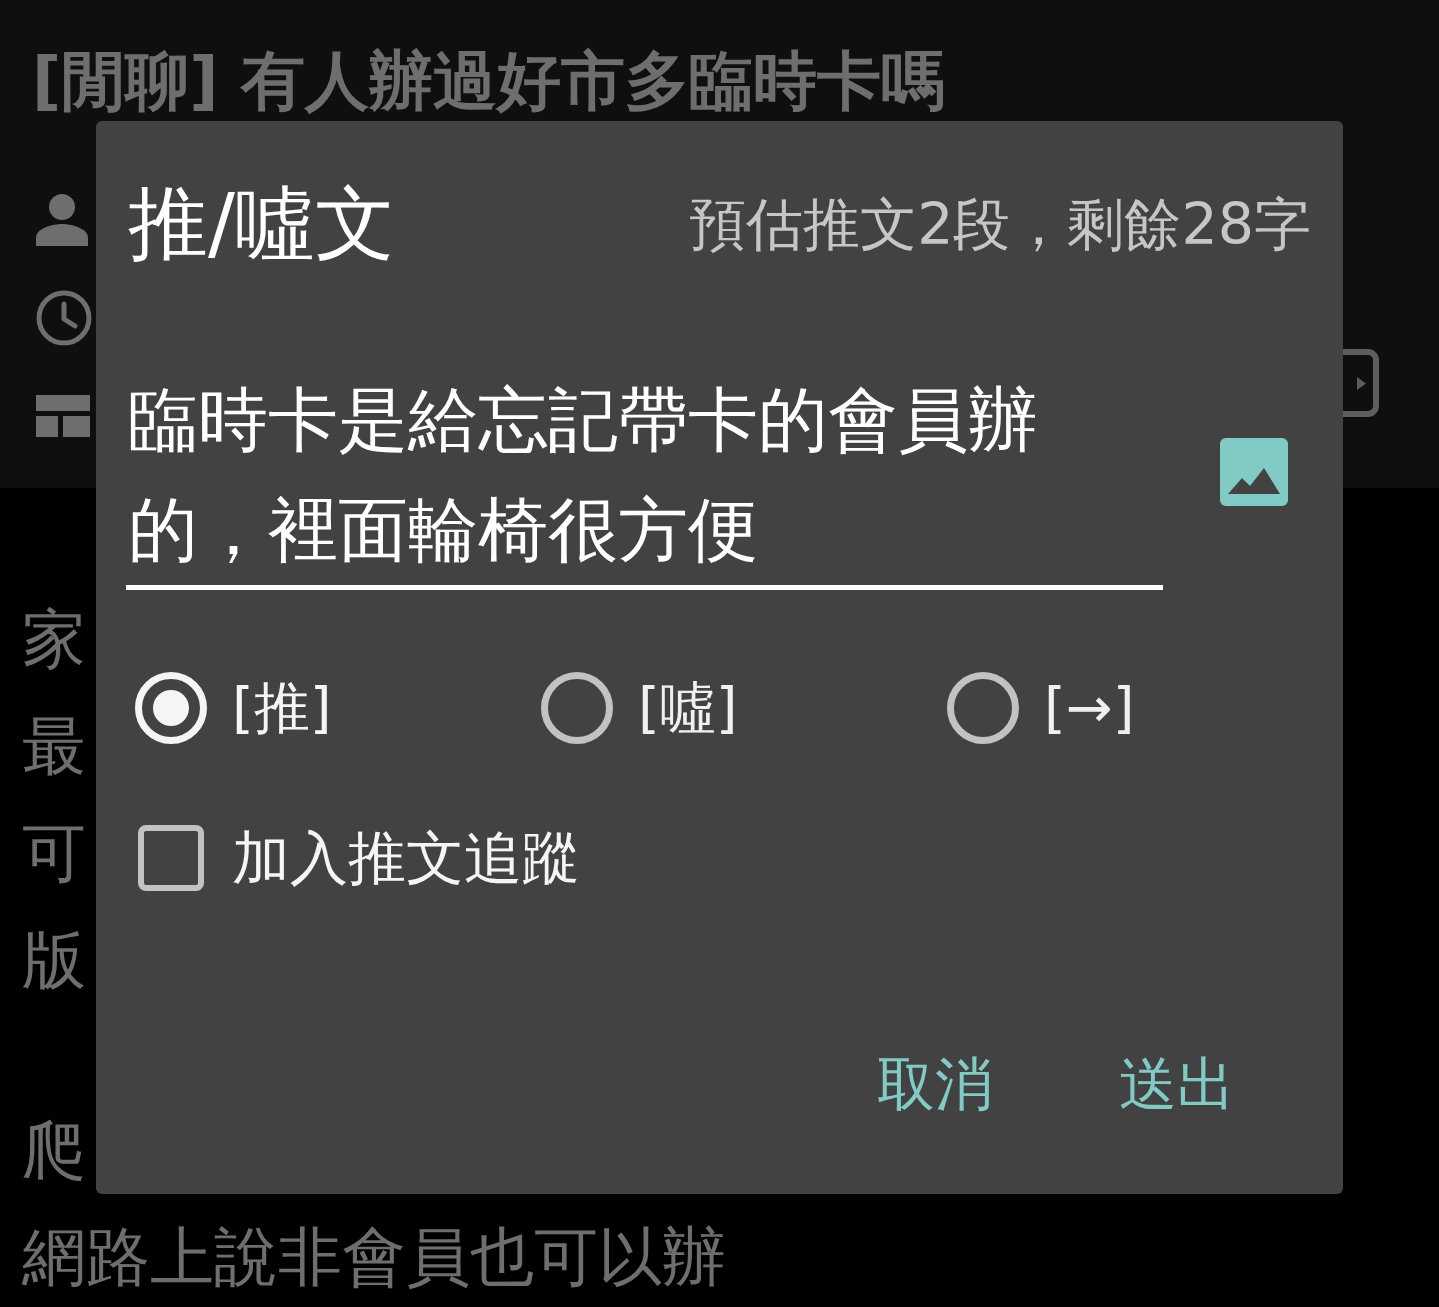 This screenshot has width=1439, height=1307. What do you see at coordinates (62, 220) in the screenshot?
I see `person-icon` at bounding box center [62, 220].